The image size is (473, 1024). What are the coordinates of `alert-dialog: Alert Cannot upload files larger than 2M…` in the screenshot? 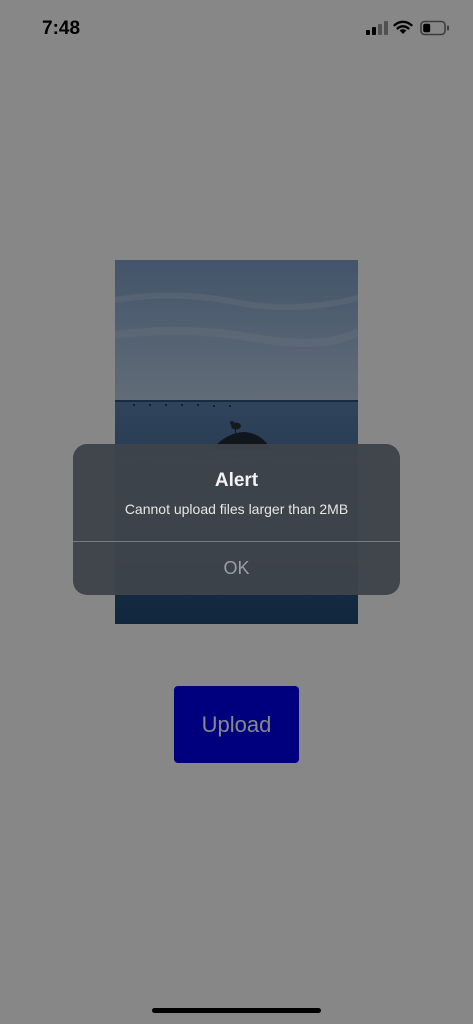 It's located at (236, 519).